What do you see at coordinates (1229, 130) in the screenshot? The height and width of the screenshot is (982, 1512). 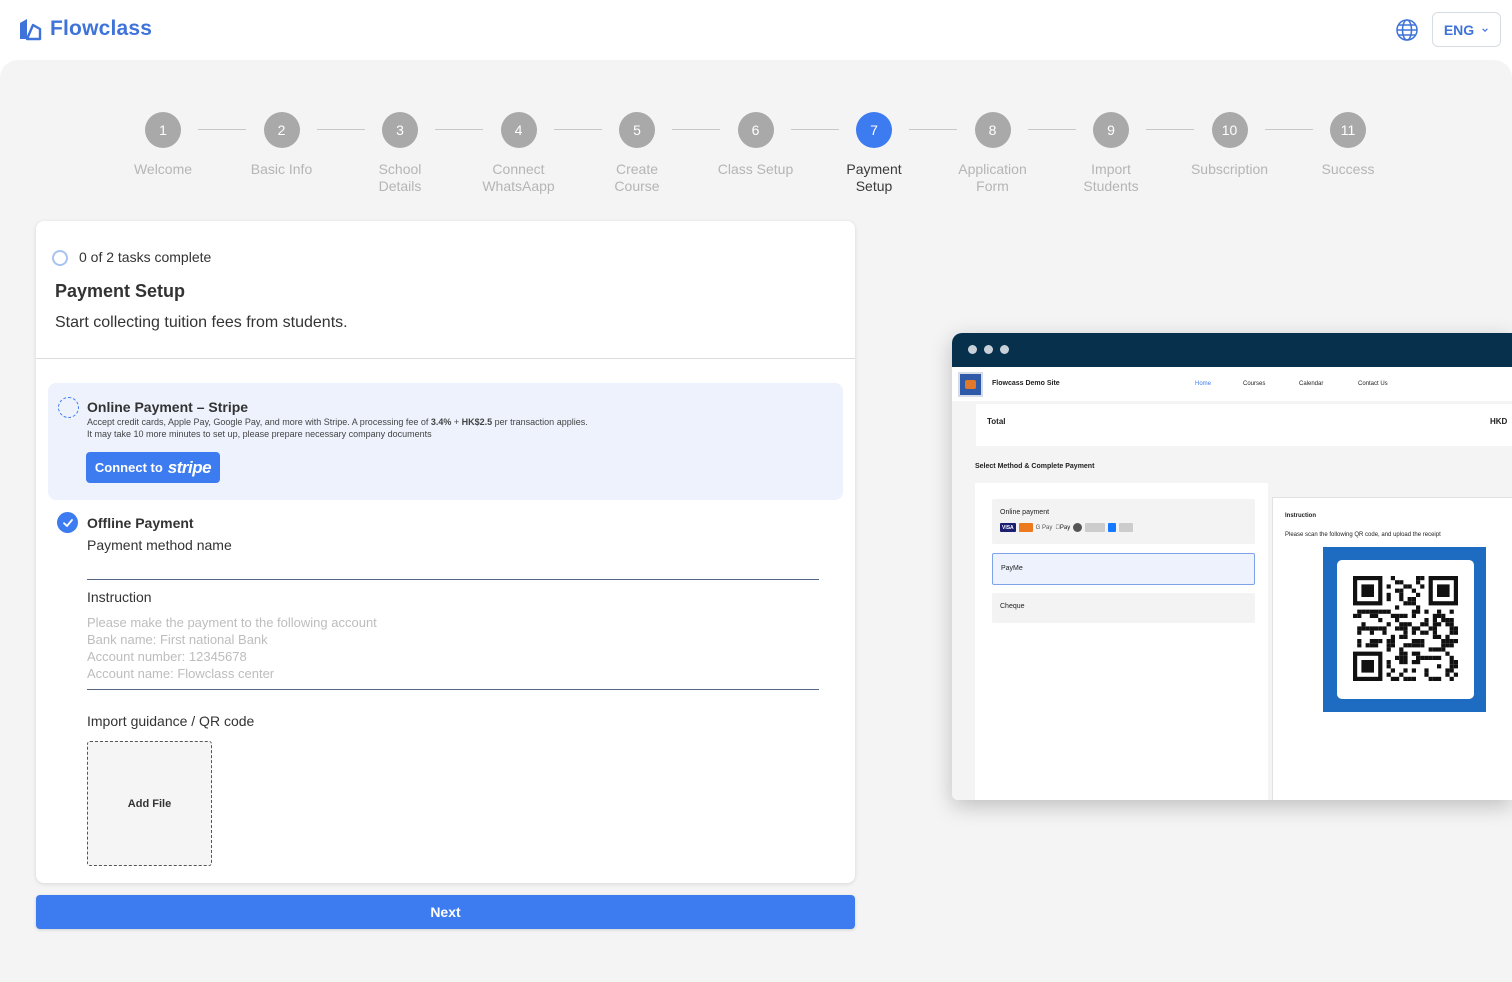 I see `step-number: 10` at bounding box center [1229, 130].